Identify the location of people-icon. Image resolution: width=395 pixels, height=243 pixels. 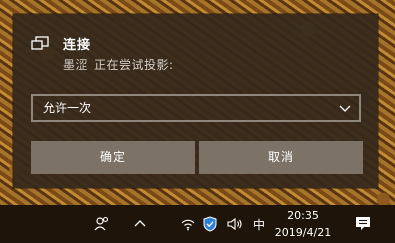
(101, 223).